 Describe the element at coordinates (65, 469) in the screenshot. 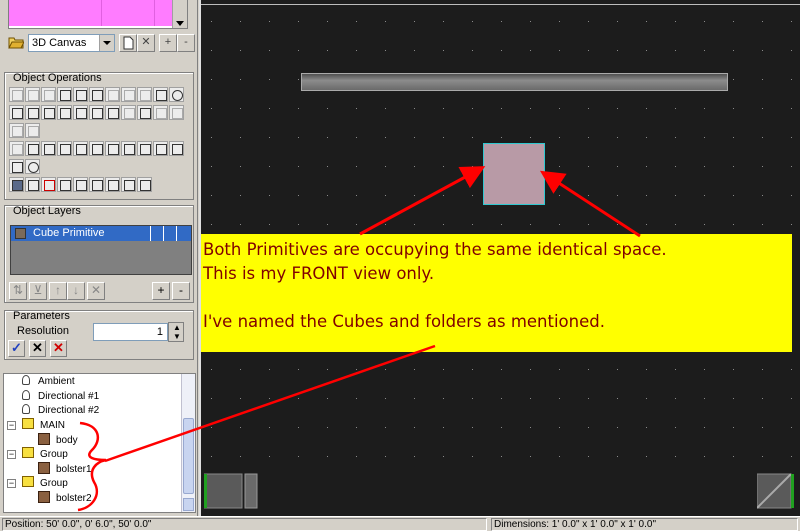

I see `tree-item: bolster1` at that location.